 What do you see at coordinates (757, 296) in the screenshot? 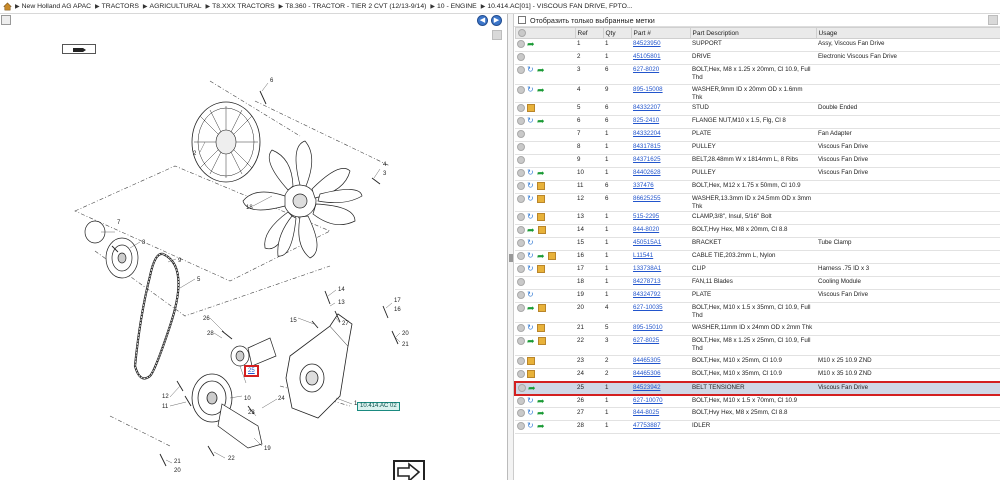
I see `table-row: ↻ 19 1 84324792 PLATE Viscous Fan Drive` at bounding box center [757, 296].